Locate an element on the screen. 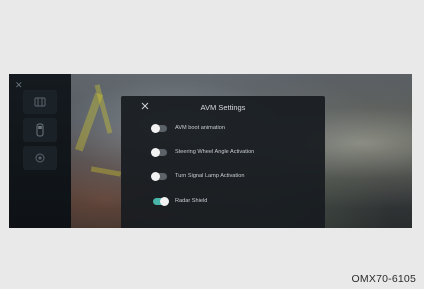 This screenshot has height=289, width=424. option-label: Steering Wheel Angle Activation is located at coordinates (215, 152).